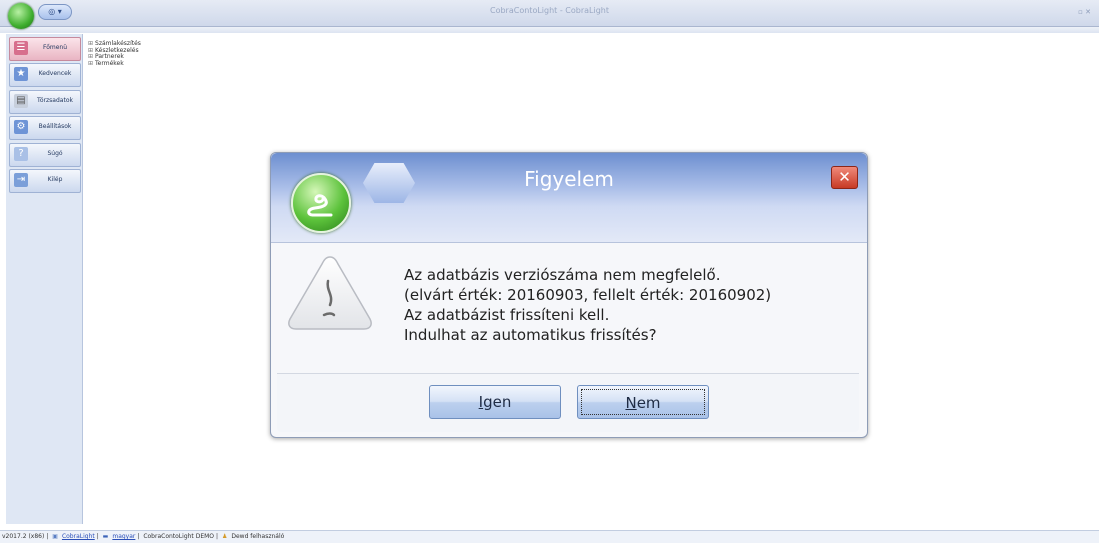 This screenshot has height=543, width=1099. I want to click on sidebar-item-torzsadatok: ▤ Törzsadatok, so click(45, 102).